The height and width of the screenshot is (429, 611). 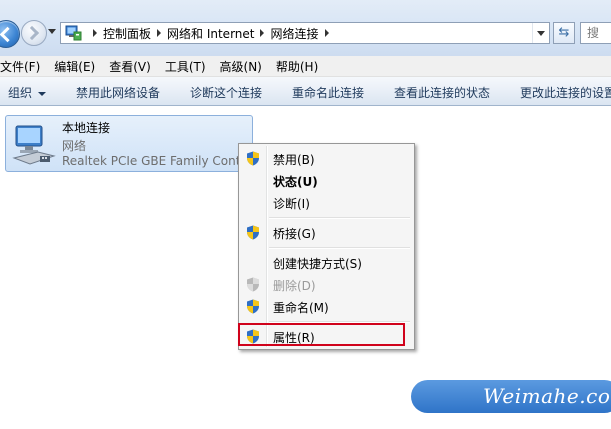 I want to click on watermark-badge: Weimahe.com, so click(x=511, y=396).